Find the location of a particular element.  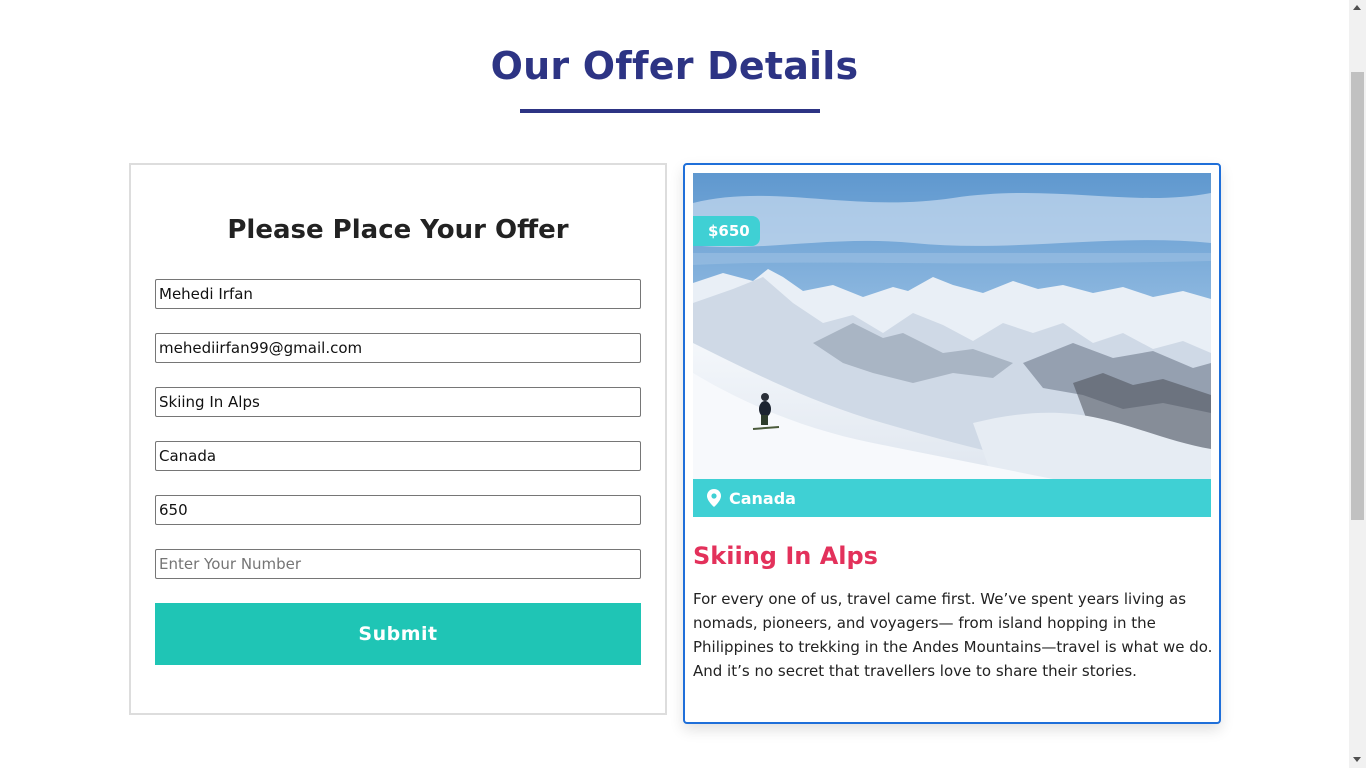

offer-title: Skiing In Alps is located at coordinates (785, 556).